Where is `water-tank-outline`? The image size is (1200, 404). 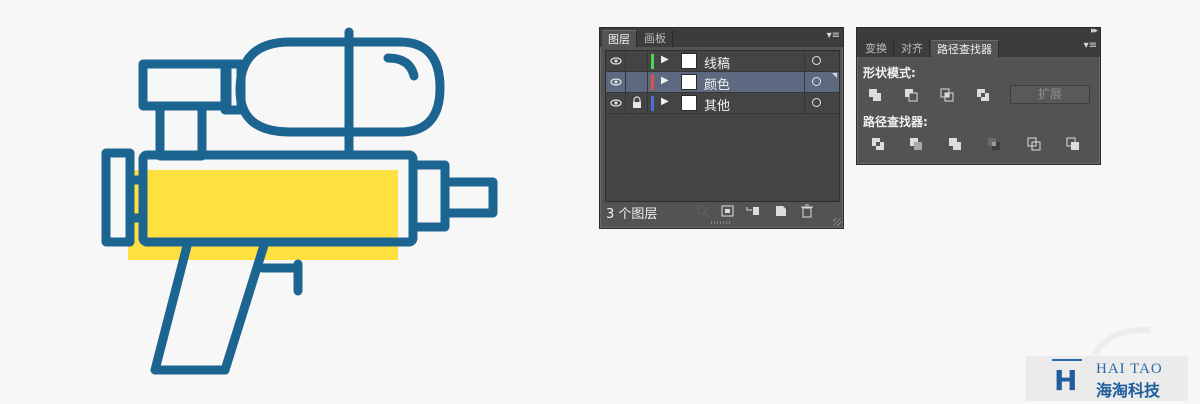 water-tank-outline is located at coordinates (340, 87).